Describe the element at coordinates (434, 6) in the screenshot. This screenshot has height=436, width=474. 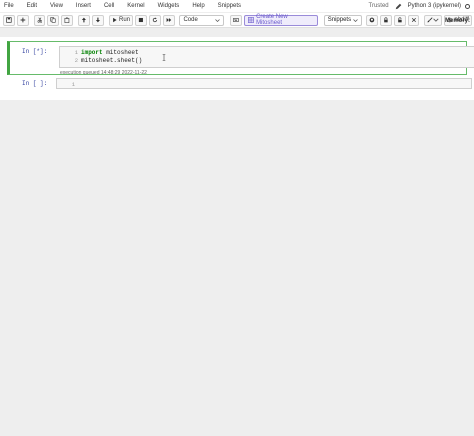
I see `kernel-name: Python 3 (ipykernel)` at that location.